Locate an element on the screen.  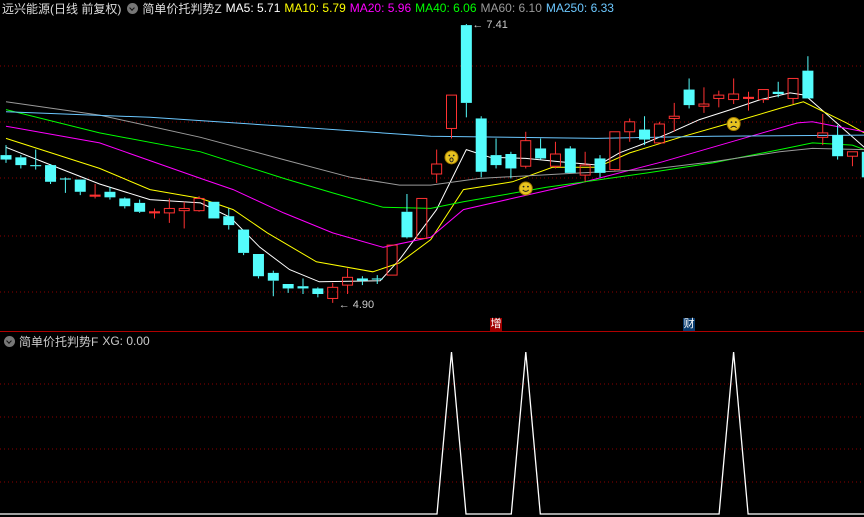
surprised-face-icon is located at coordinates (451, 157).